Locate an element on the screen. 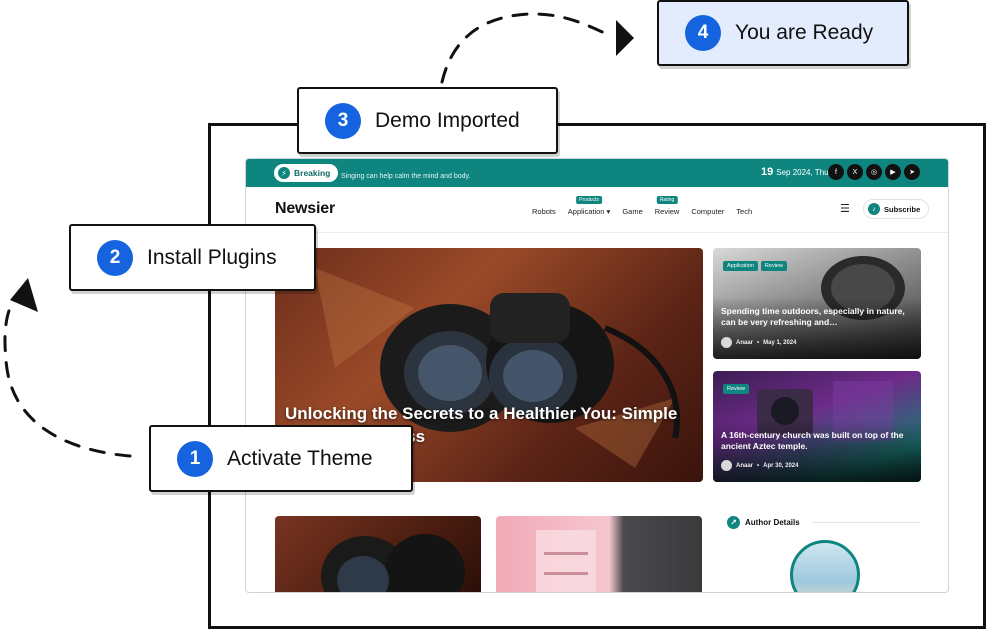 This screenshot has width=987, height=632. step-label: Activate Theme is located at coordinates (300, 458).